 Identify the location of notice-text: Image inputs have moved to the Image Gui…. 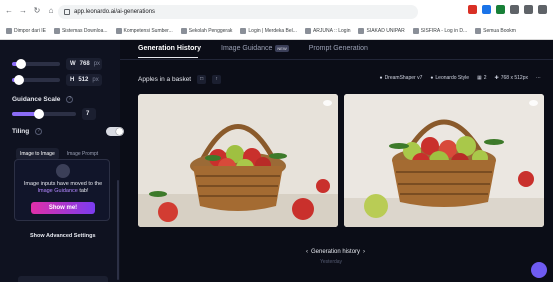
(63, 187).